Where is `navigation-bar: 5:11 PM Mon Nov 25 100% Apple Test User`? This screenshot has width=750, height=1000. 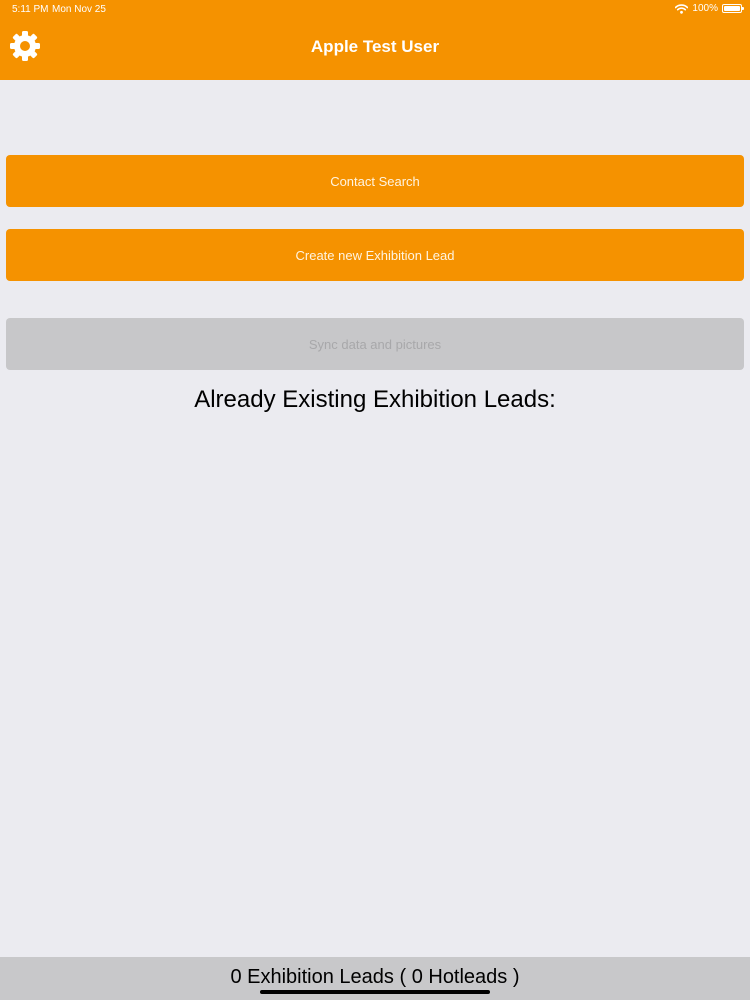
navigation-bar: 5:11 PM Mon Nov 25 100% Apple Test User is located at coordinates (375, 40).